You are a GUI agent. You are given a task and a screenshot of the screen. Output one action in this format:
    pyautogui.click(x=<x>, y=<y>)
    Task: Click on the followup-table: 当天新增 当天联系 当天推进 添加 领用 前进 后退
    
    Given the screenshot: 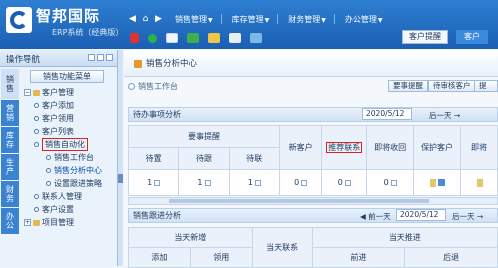 What is the action you would take?
    pyautogui.click(x=313, y=247)
    